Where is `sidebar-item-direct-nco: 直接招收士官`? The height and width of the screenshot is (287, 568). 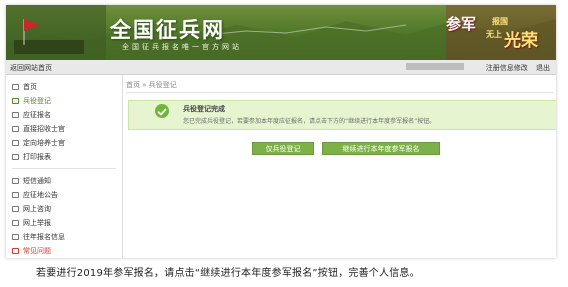 sidebar-item-direct-nco: 直接招收士官 is located at coordinates (38, 129).